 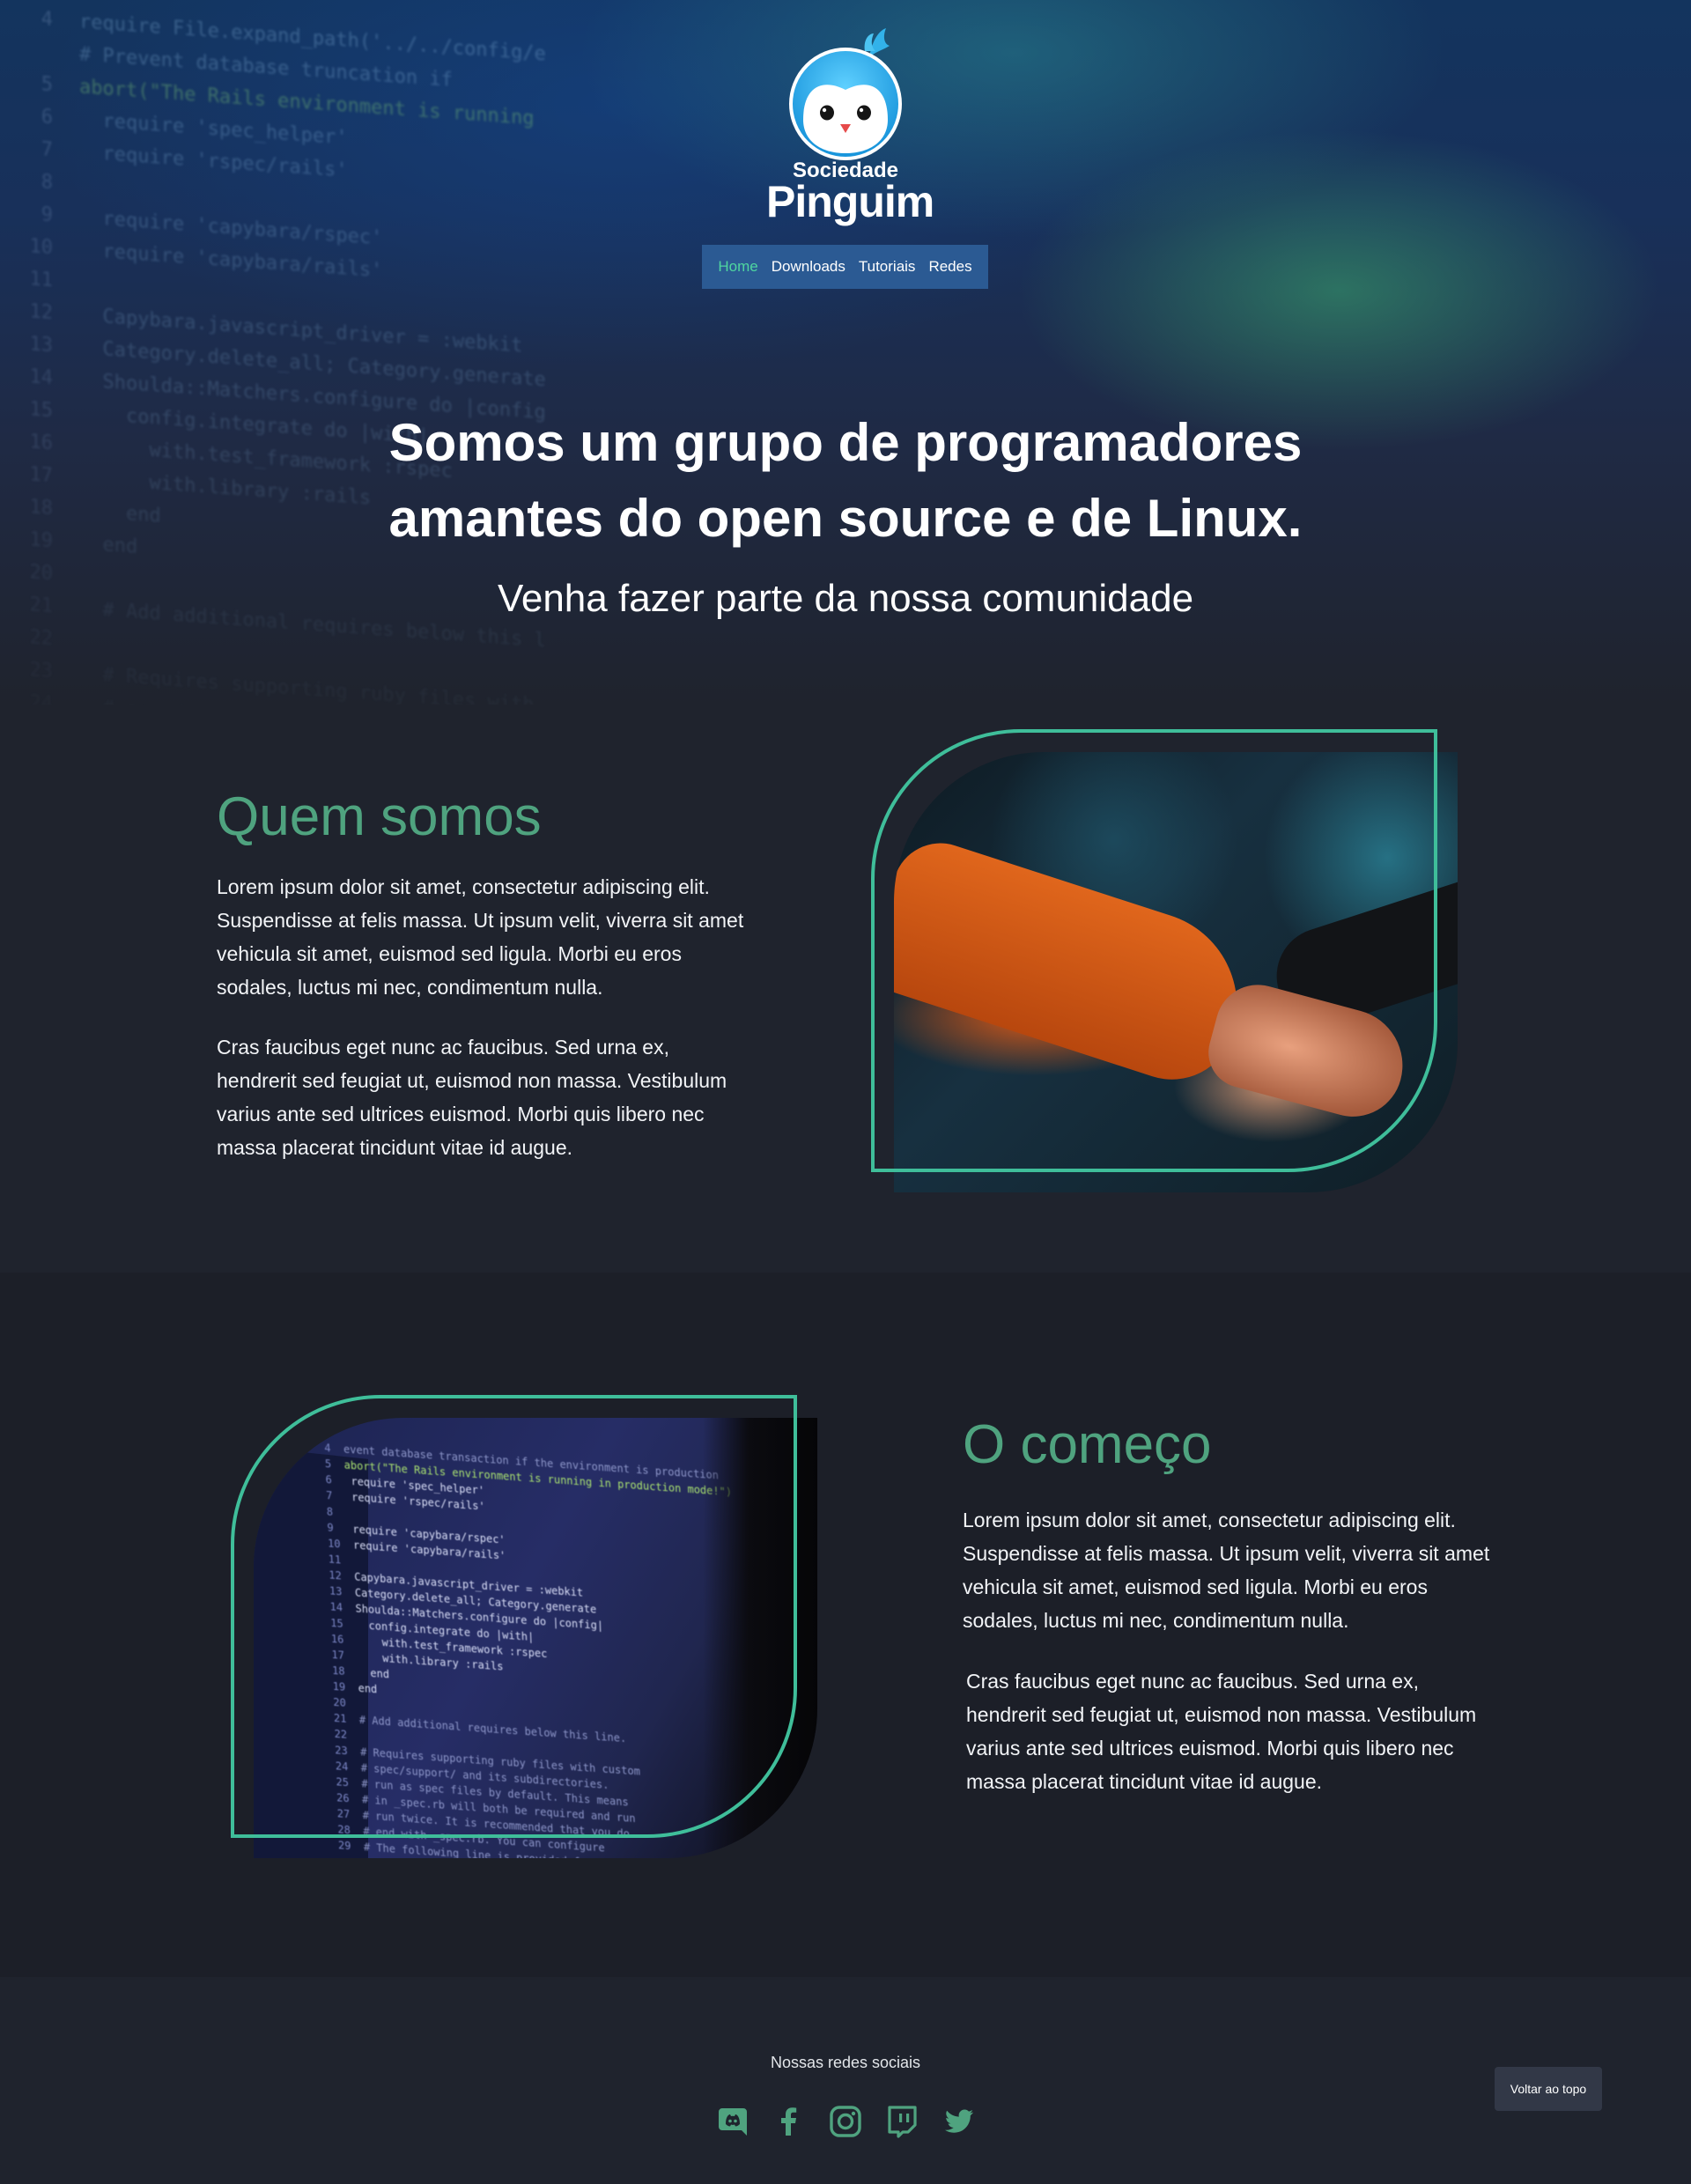 I want to click on nav-item-redes: Redes, so click(x=949, y=267).